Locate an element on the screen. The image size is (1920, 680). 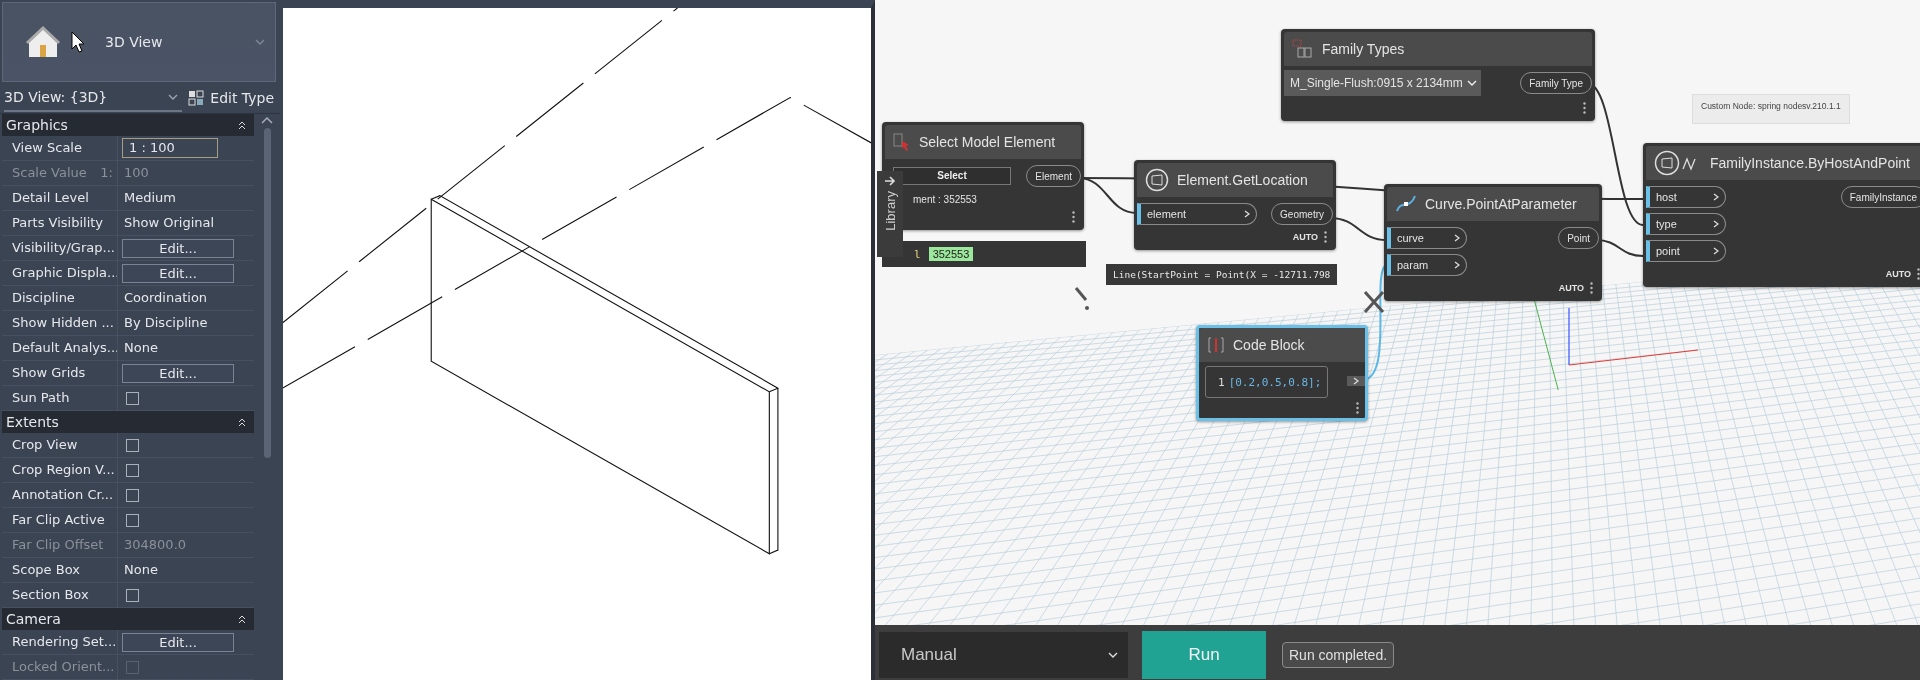
family-types-icon is located at coordinates (1303, 49).